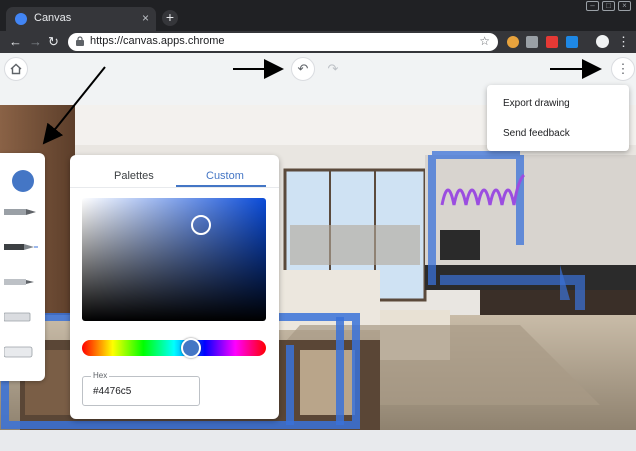 The width and height of the screenshot is (636, 451). I want to click on overflow-menu: Export drawing Send feedback, so click(558, 118).